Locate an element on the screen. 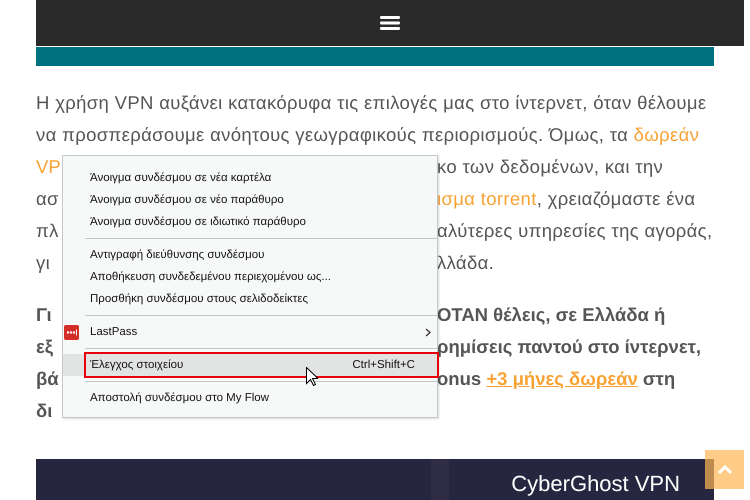  menu-item: LastPass is located at coordinates (250, 332).